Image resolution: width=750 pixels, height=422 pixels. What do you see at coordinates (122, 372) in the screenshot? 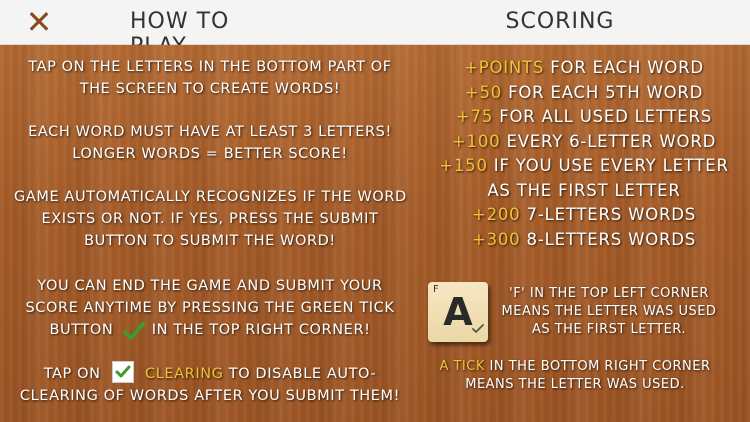
I see `checkbox-checked-icon` at bounding box center [122, 372].